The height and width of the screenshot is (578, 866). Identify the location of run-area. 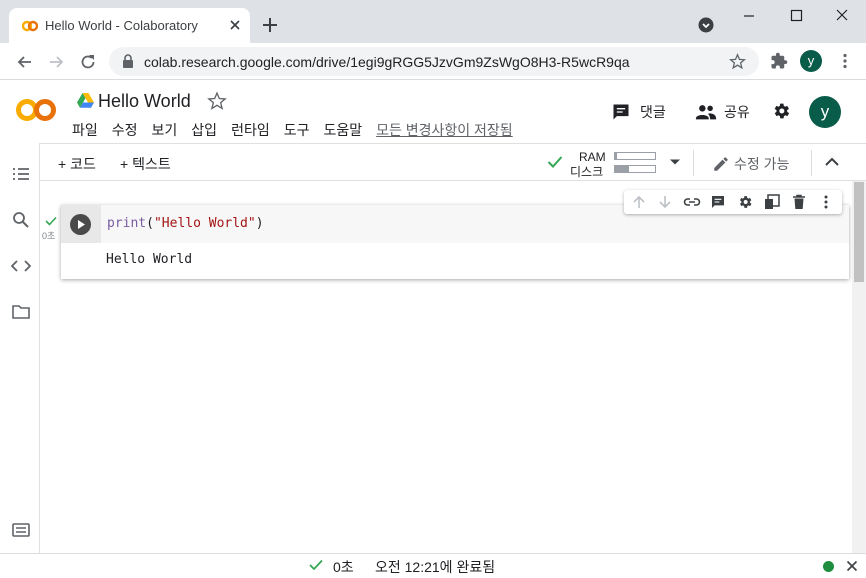
(81, 224).